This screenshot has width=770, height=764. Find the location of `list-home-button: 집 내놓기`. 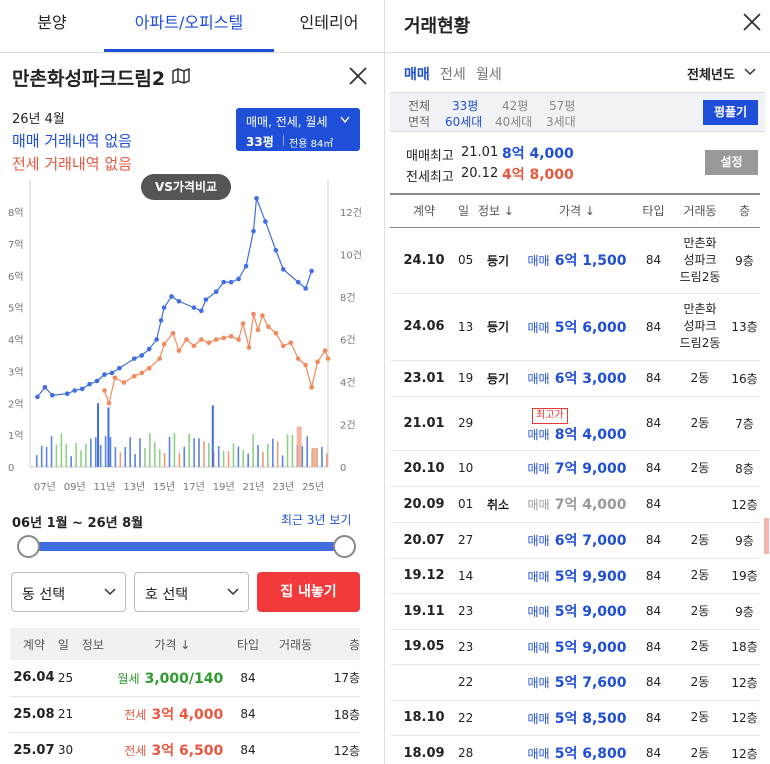

list-home-button: 집 내놓기 is located at coordinates (308, 592).